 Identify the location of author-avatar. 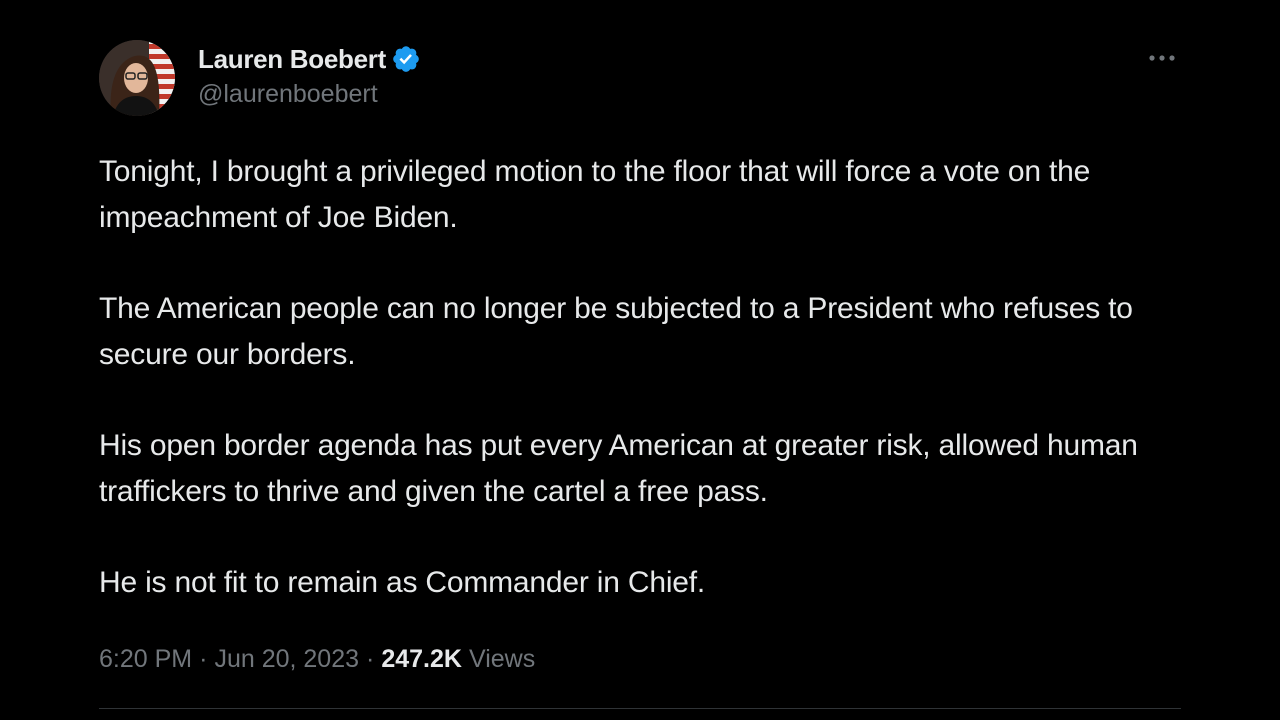
(137, 78).